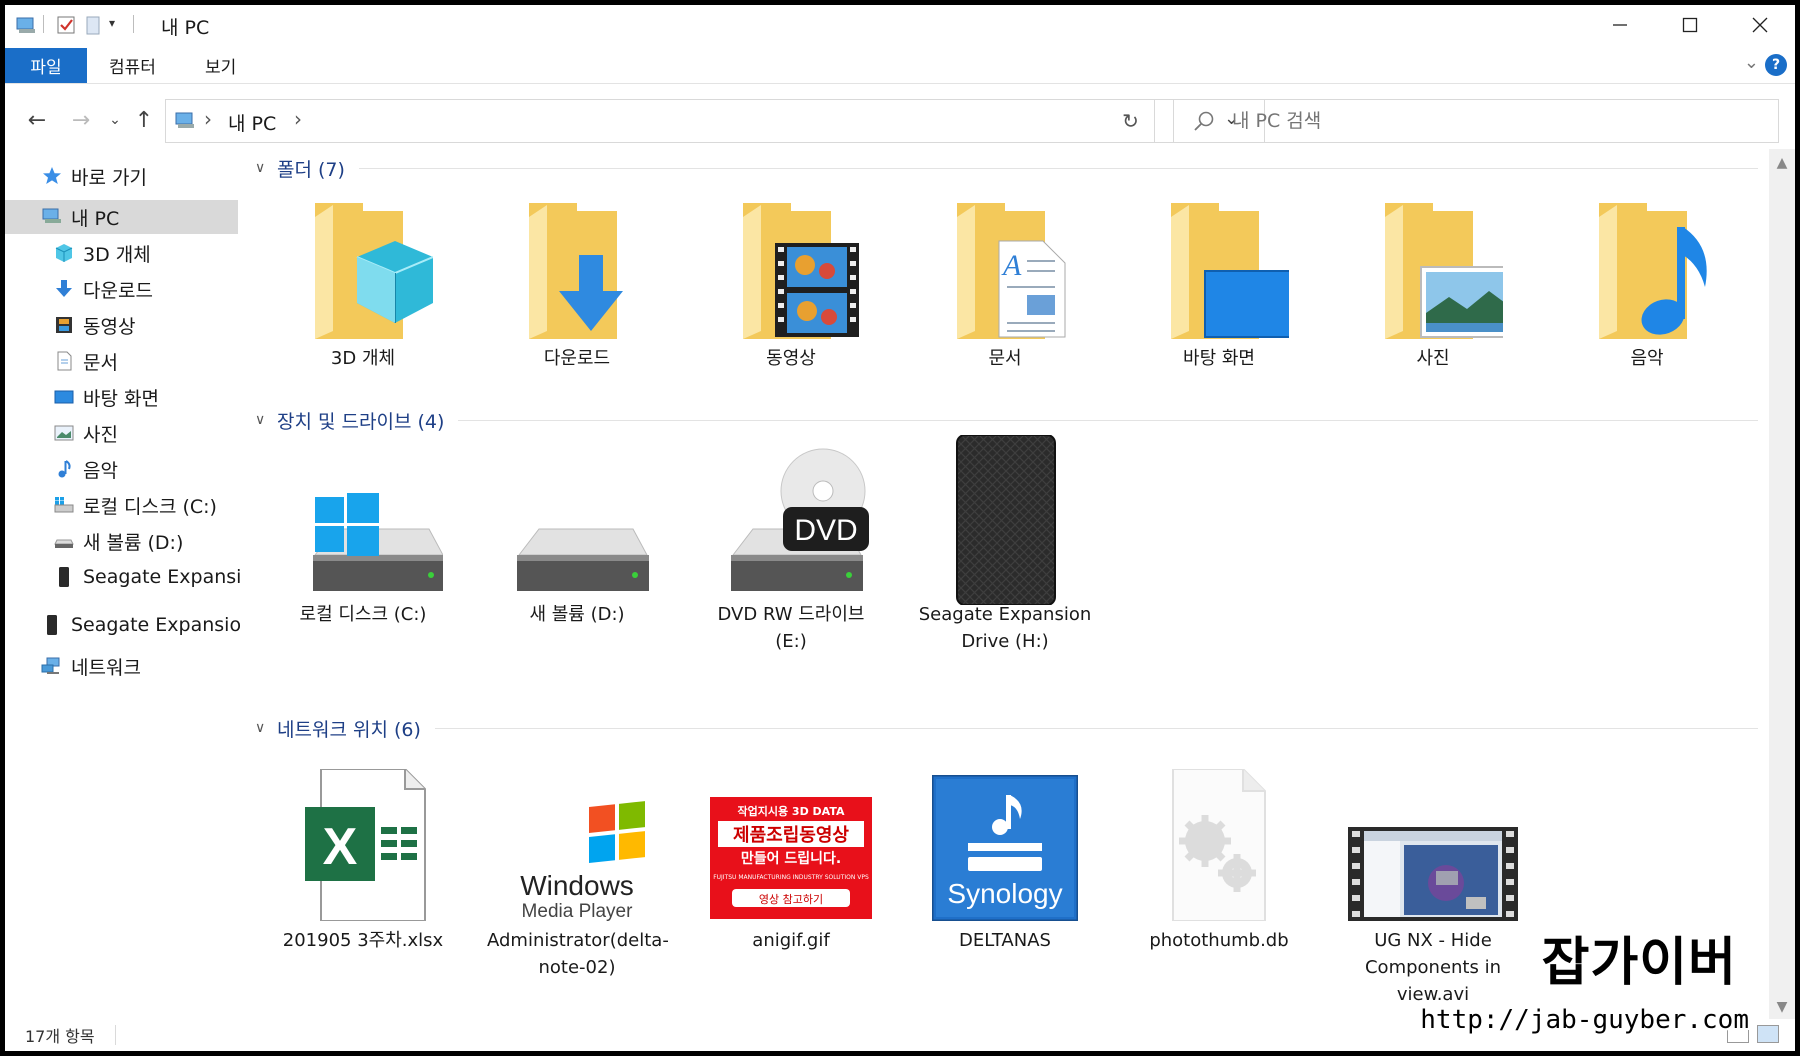 The width and height of the screenshot is (1800, 1056). I want to click on star-icon, so click(52, 176).